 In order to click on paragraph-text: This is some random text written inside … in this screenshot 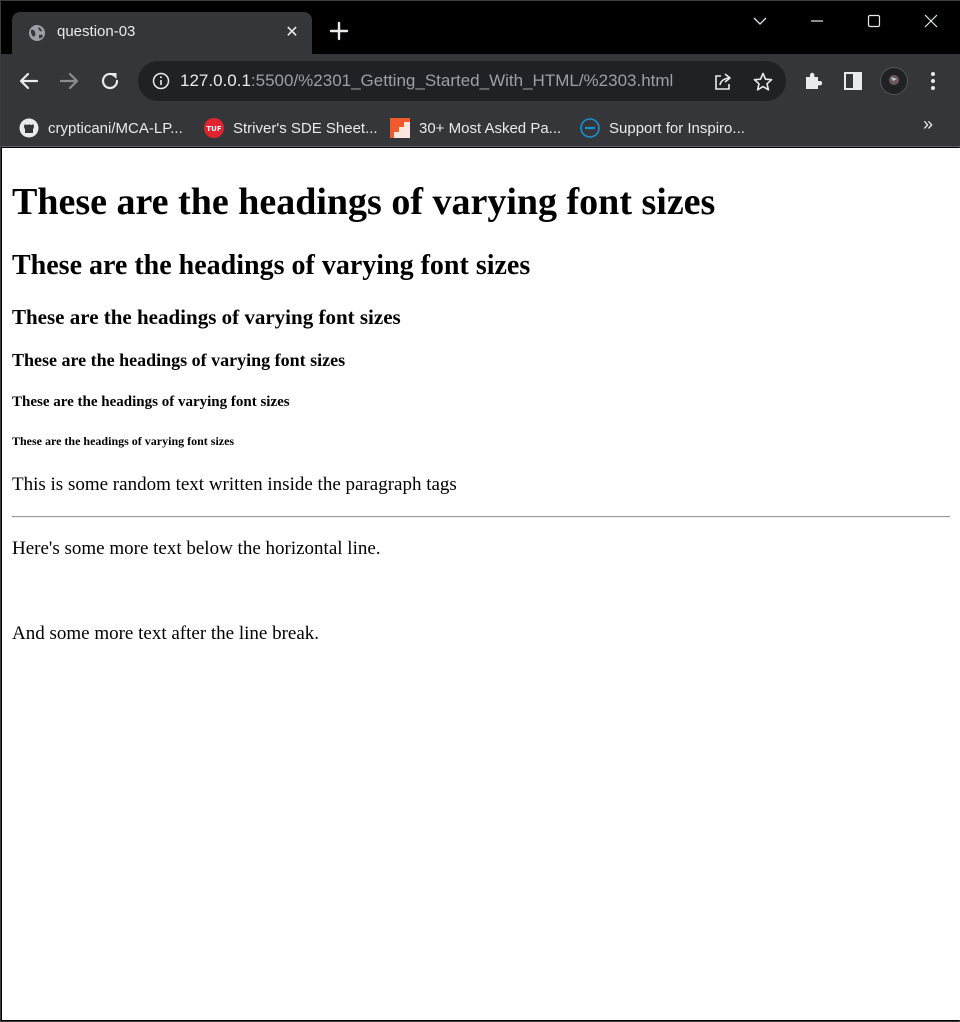, I will do `click(234, 484)`.